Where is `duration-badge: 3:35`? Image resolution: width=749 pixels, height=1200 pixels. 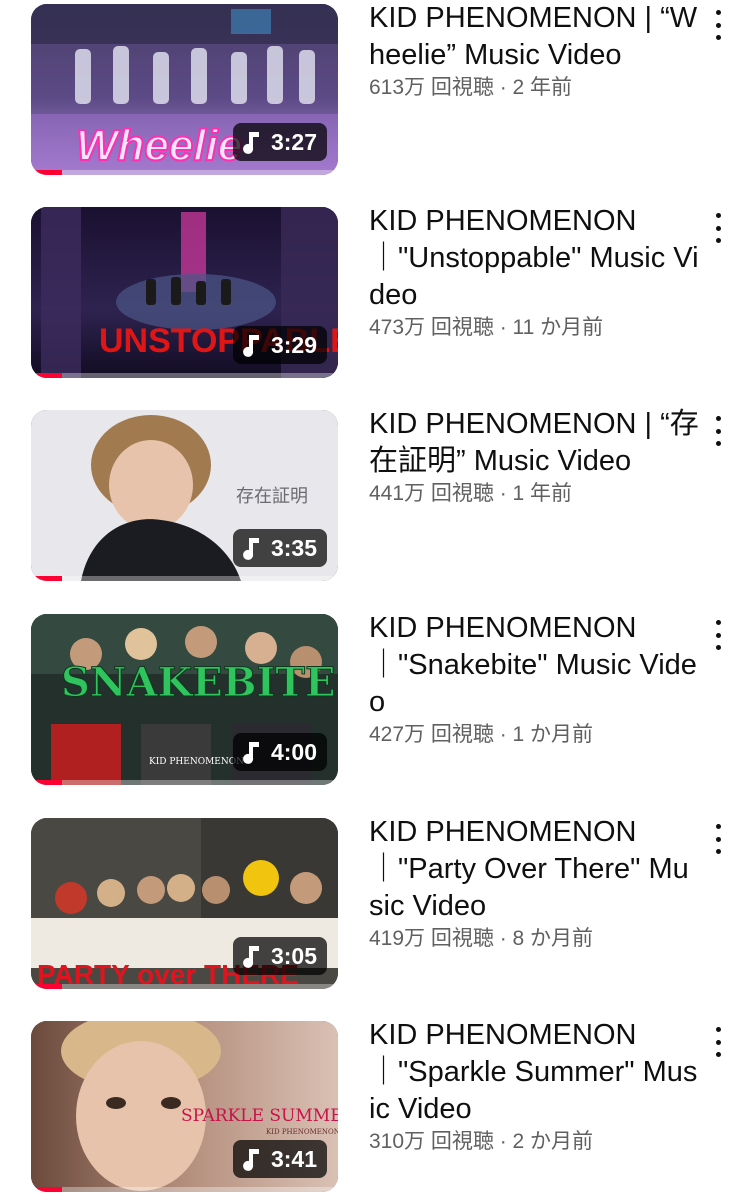 duration-badge: 3:35 is located at coordinates (279, 548).